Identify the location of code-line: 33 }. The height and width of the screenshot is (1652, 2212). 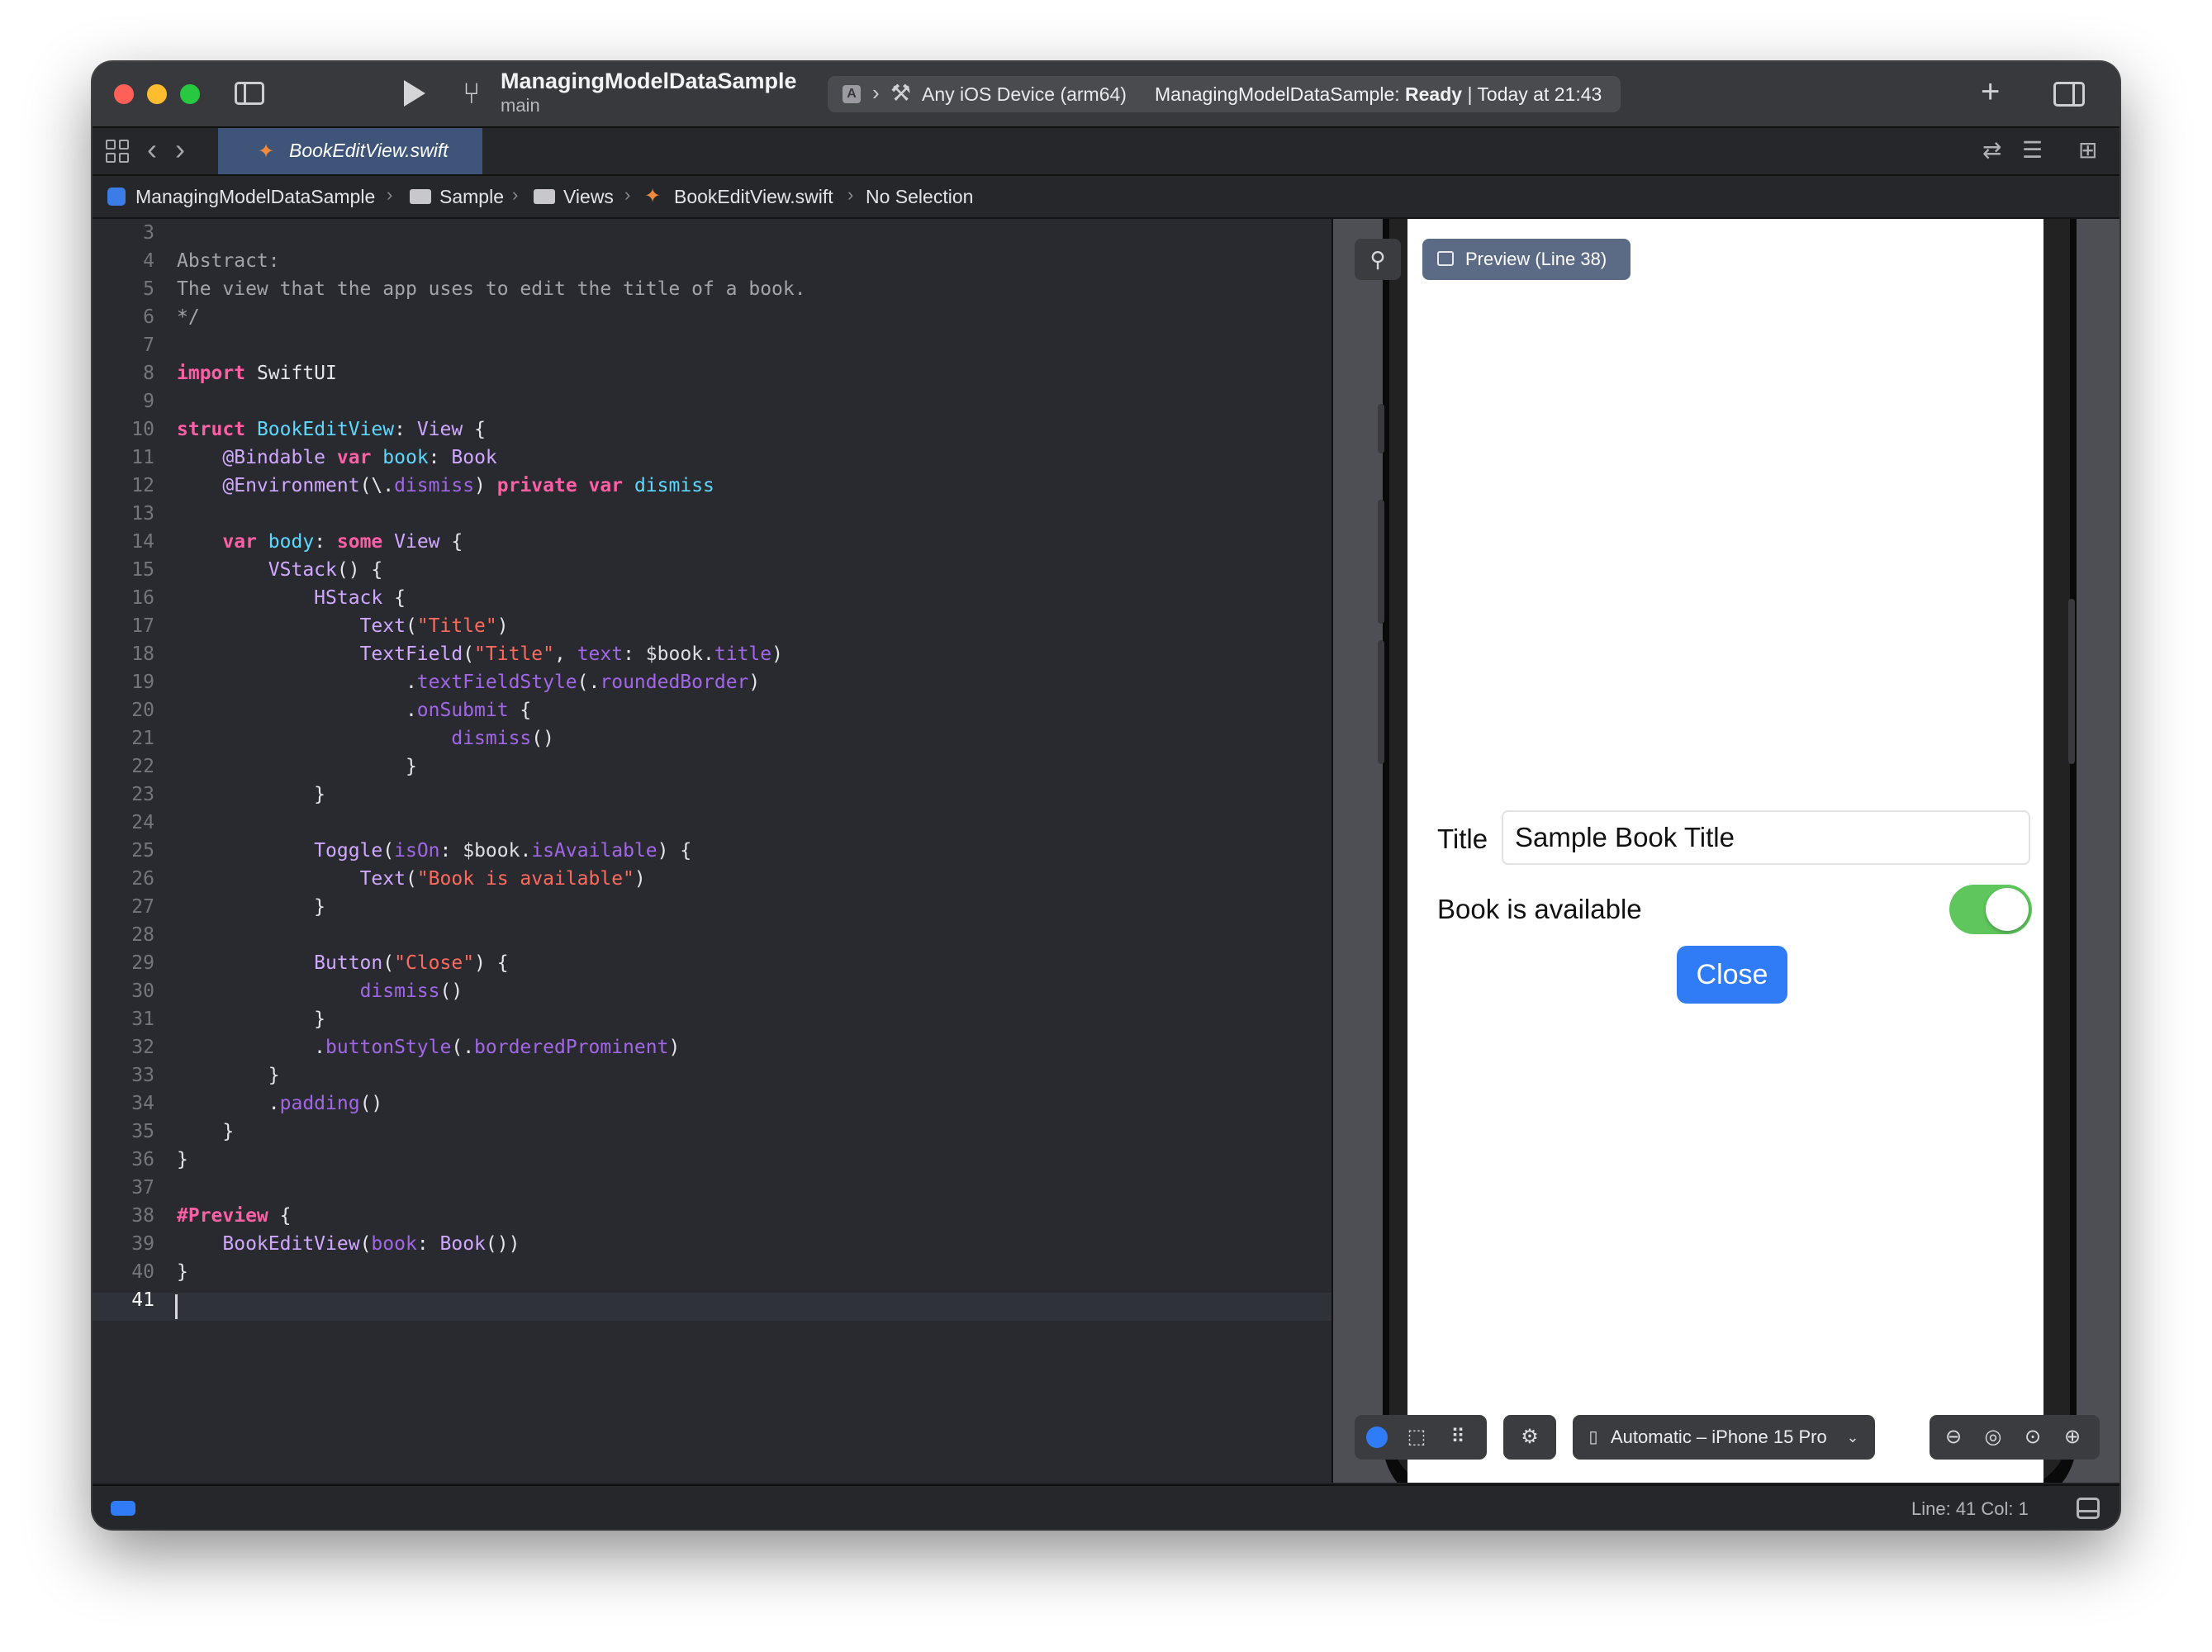
(712, 1075).